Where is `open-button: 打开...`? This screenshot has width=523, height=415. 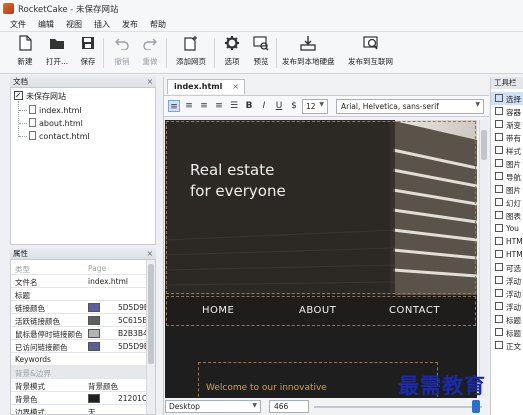 open-button: 打开... is located at coordinates (57, 51).